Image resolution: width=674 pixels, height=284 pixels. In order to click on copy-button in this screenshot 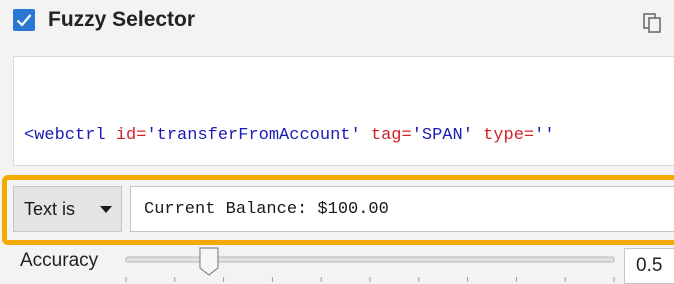, I will do `click(653, 23)`.